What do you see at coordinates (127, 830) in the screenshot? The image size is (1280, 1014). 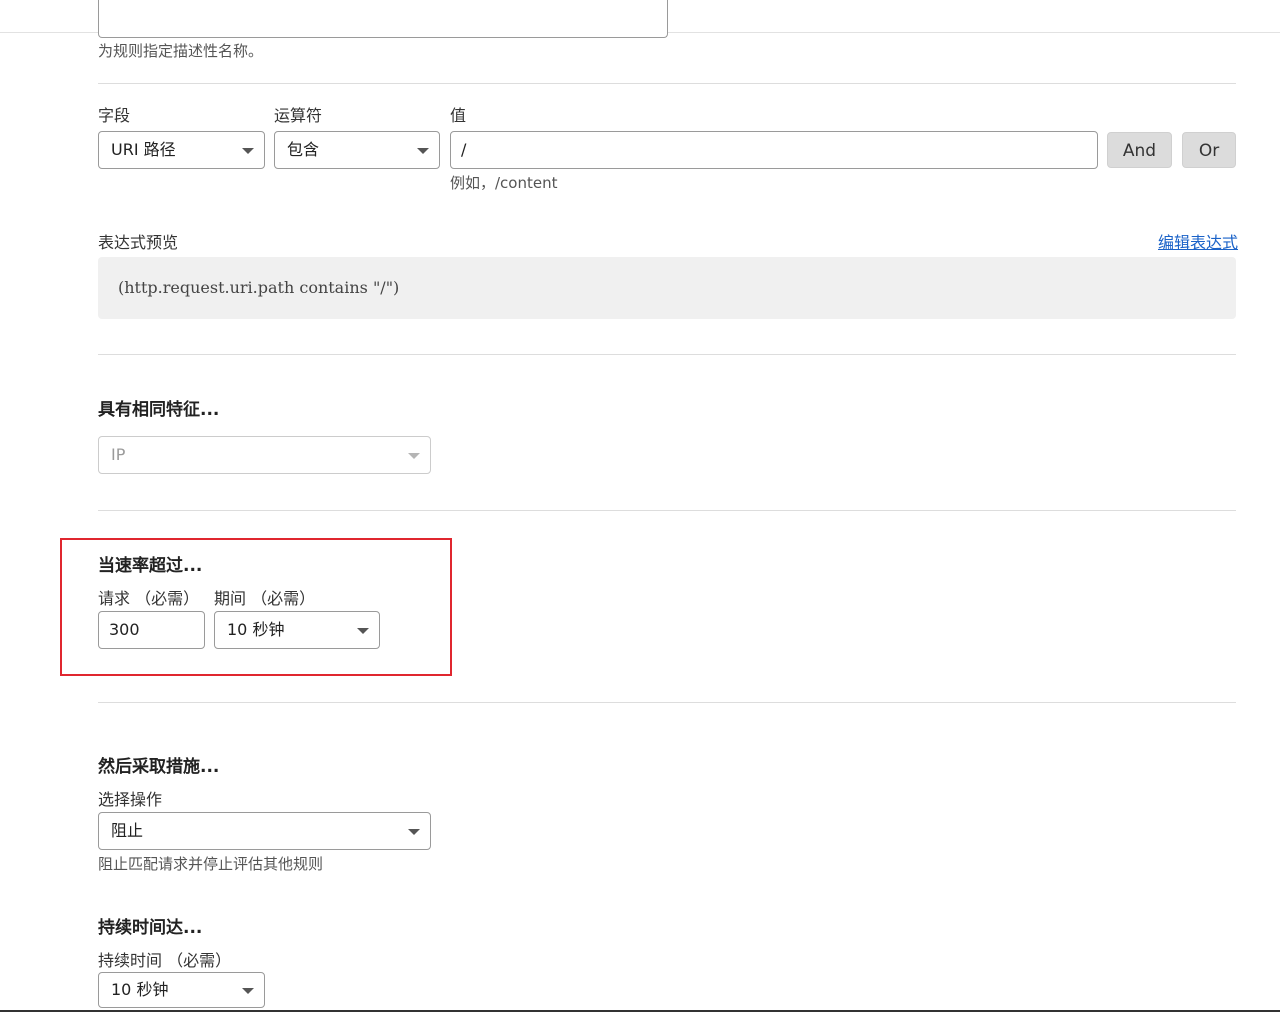 I see `action-select-value: 阻止` at bounding box center [127, 830].